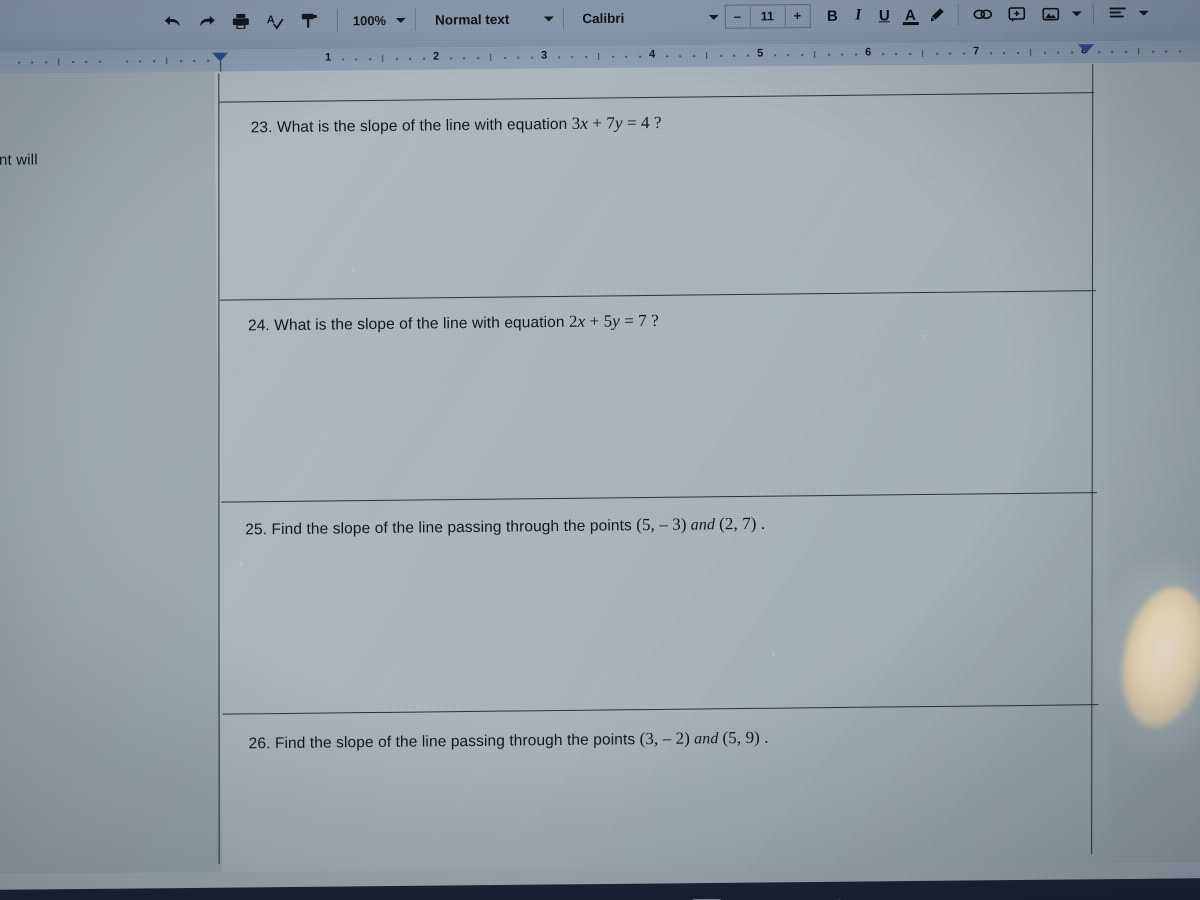  I want to click on underline-button: U, so click(884, 15).